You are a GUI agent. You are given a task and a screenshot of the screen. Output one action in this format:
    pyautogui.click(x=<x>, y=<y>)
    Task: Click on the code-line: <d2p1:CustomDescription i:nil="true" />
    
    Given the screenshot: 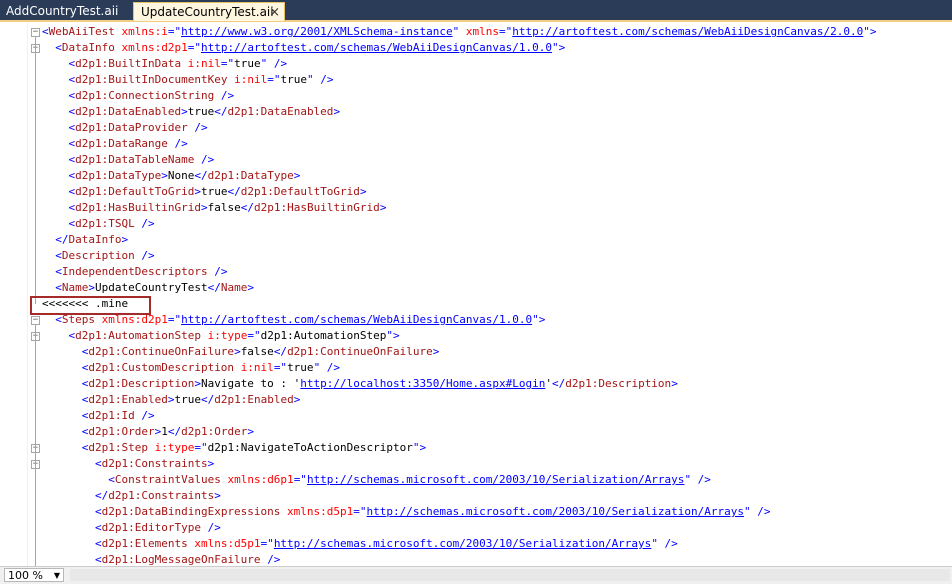 What is the action you would take?
    pyautogui.click(x=191, y=368)
    